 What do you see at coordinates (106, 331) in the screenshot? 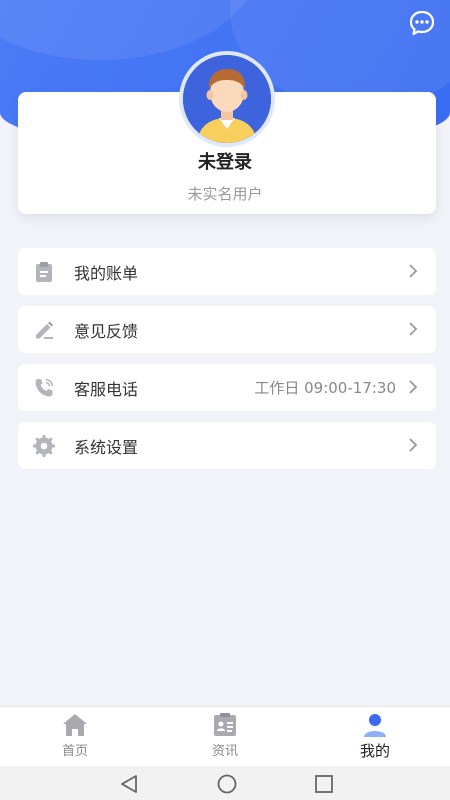
I see `menu-item-label: 意见反馈` at bounding box center [106, 331].